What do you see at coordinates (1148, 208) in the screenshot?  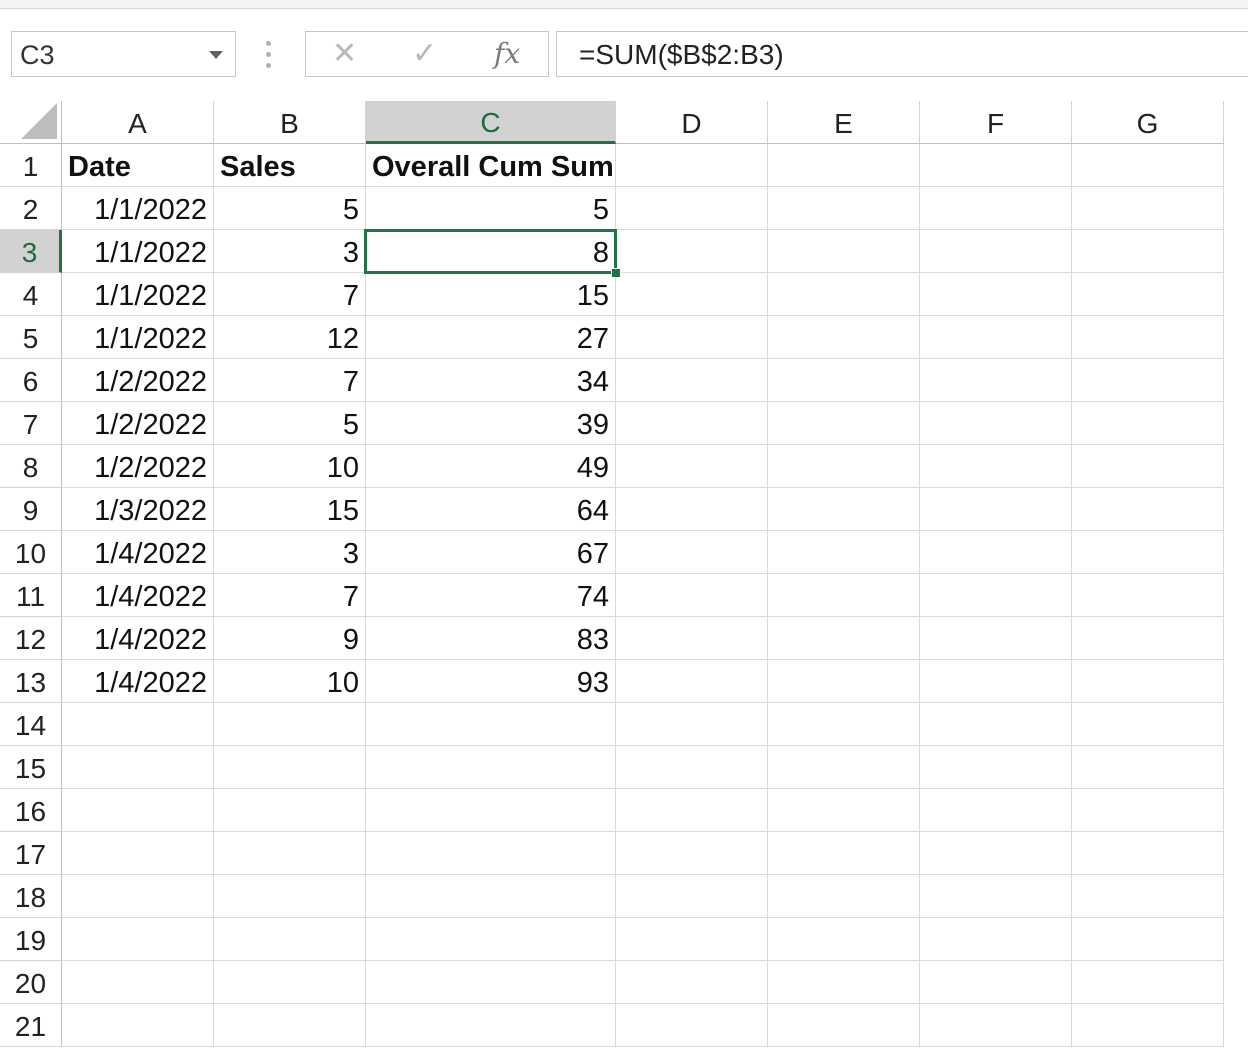 I see `cell-g2` at bounding box center [1148, 208].